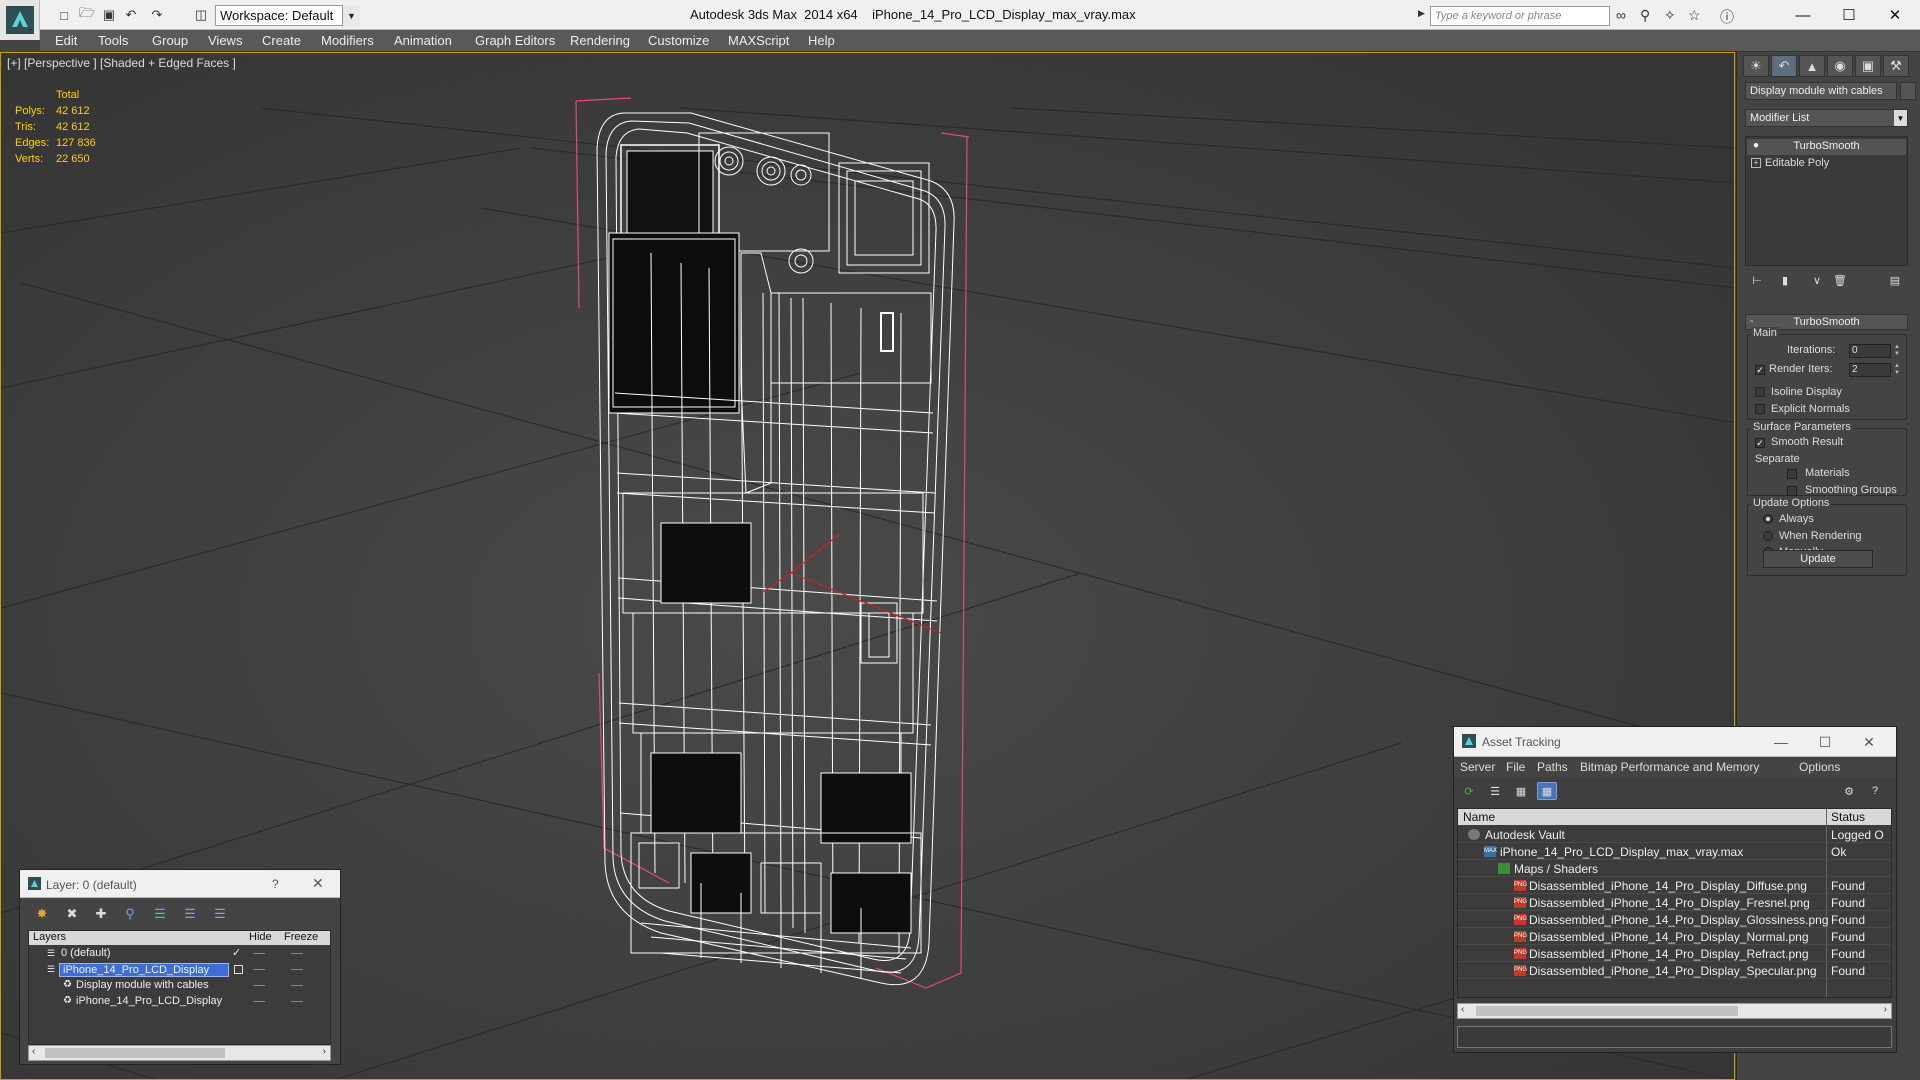  Describe the element at coordinates (1669, 767) in the screenshot. I see `menu-bitmap-performance: Bitmap Performance and Memory` at that location.